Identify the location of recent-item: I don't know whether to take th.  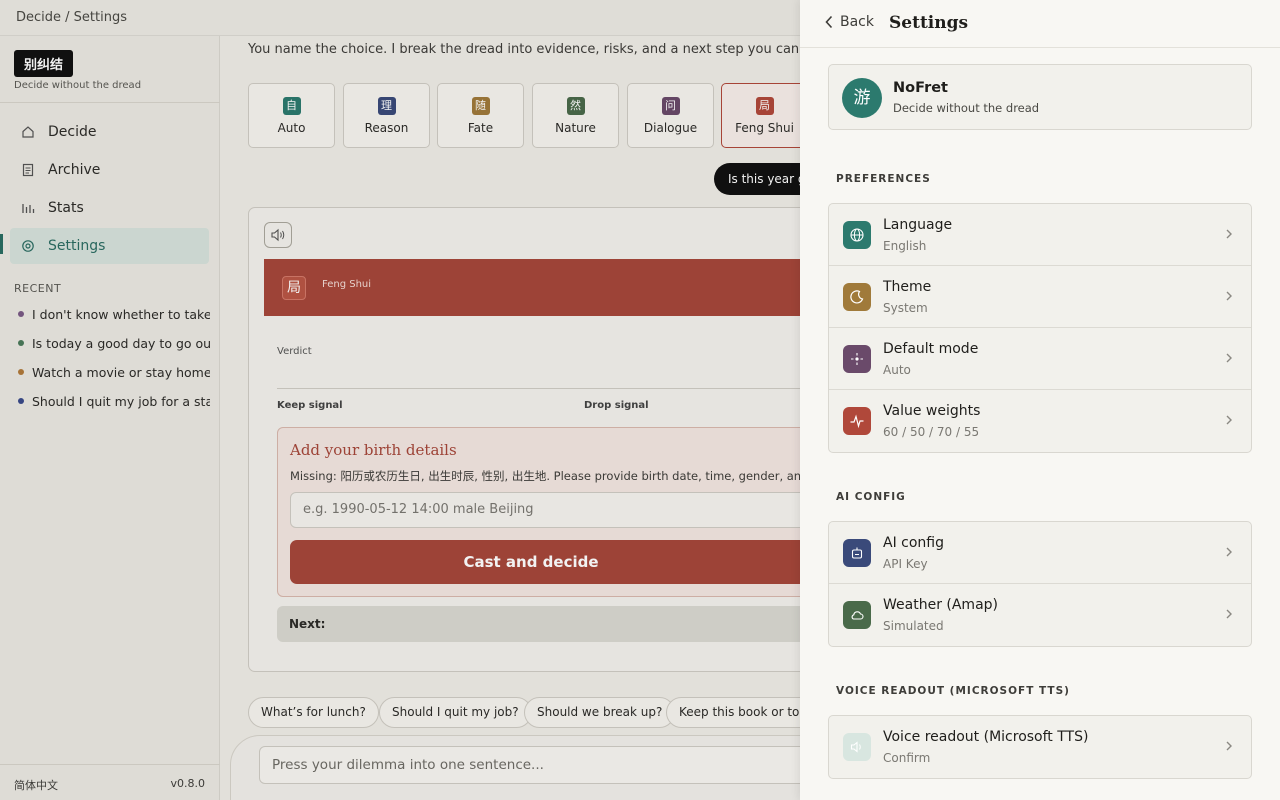
(114, 314).